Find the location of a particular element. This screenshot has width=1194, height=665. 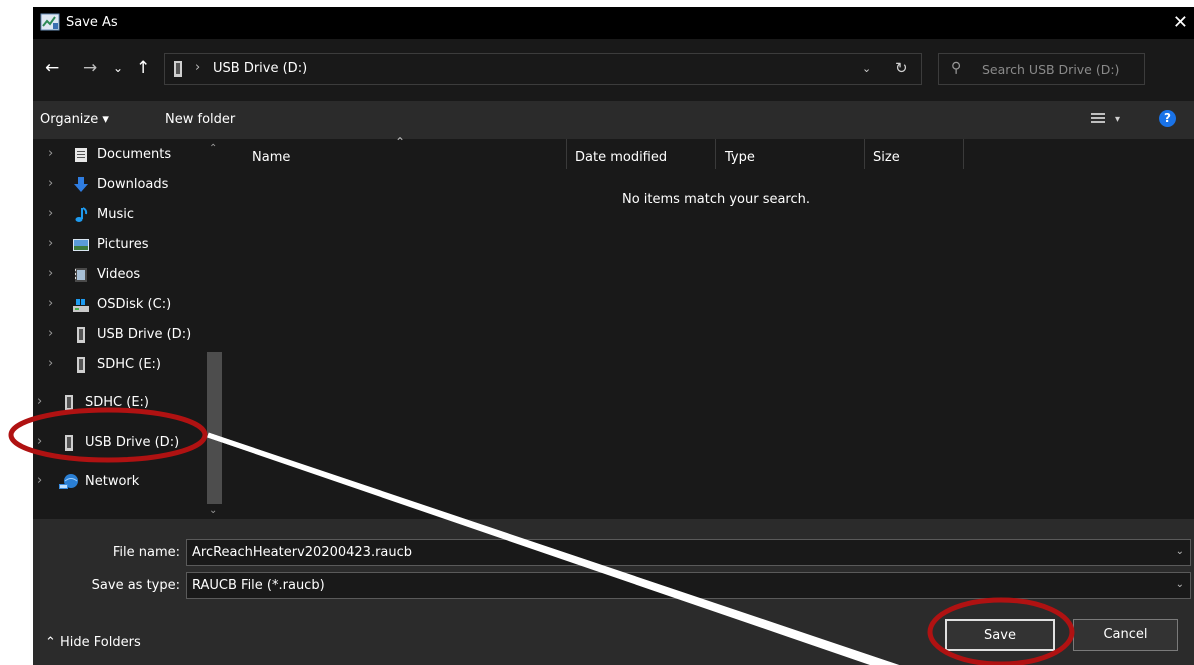

sidebar-item-label: OSDisk (C:) is located at coordinates (134, 304).